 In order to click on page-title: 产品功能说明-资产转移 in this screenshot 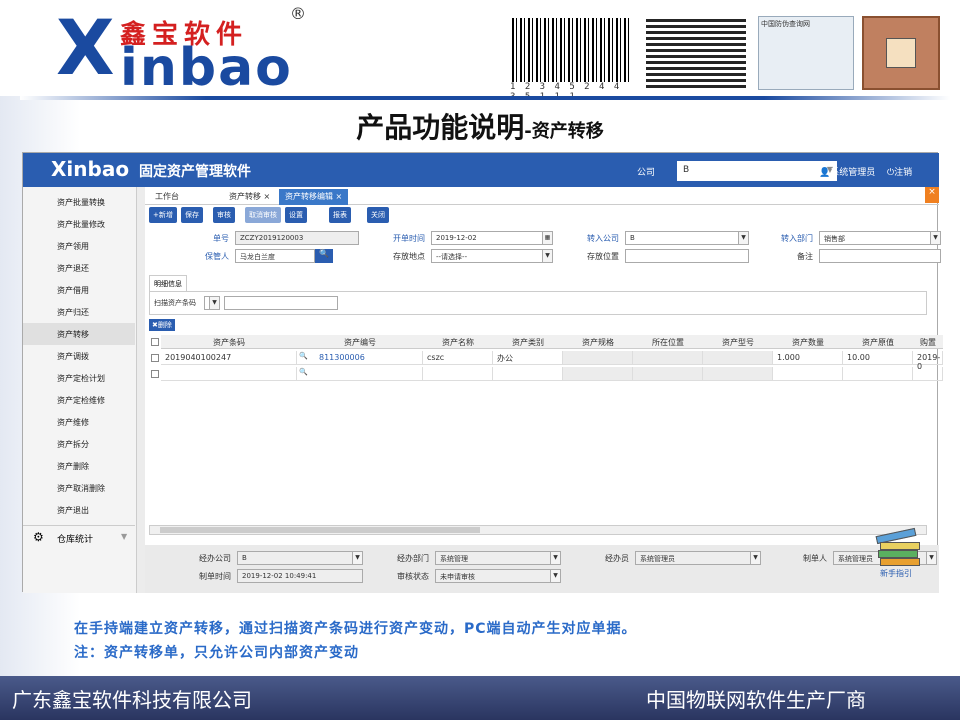, I will do `click(480, 126)`.